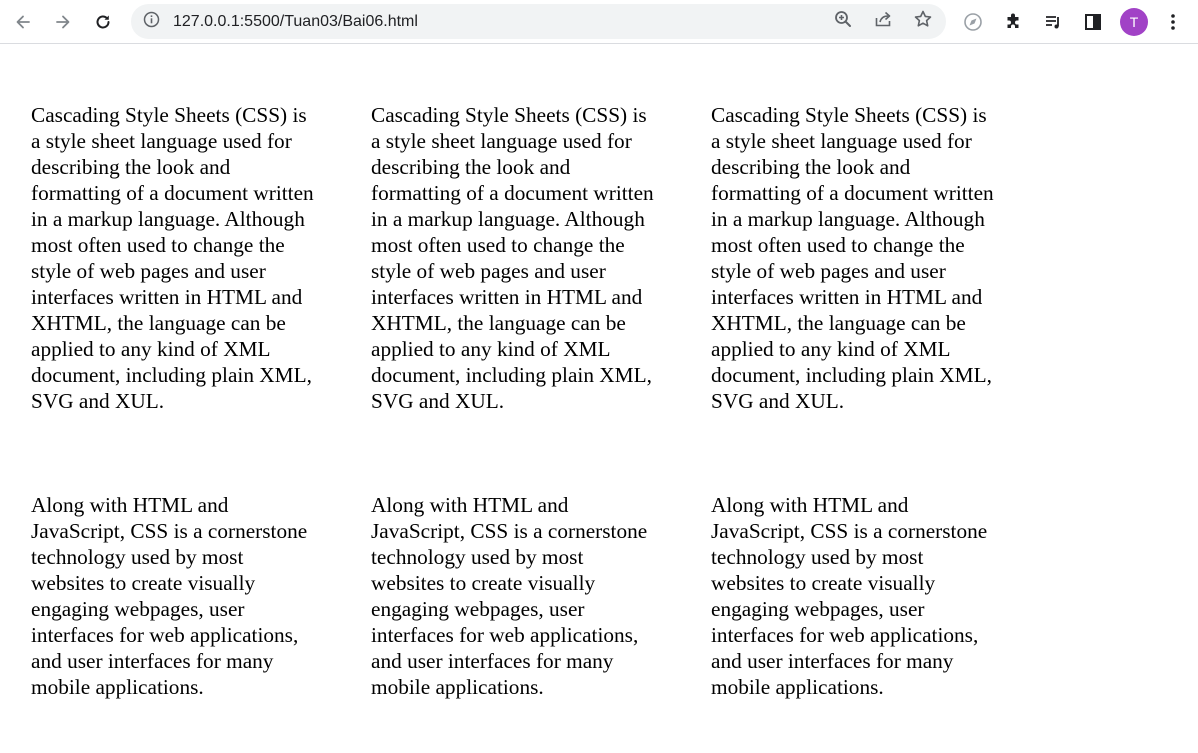 This screenshot has width=1198, height=753. I want to click on address-bar: 127.0.0.1:5500/Tuan03/Bai06.html, so click(538, 21).